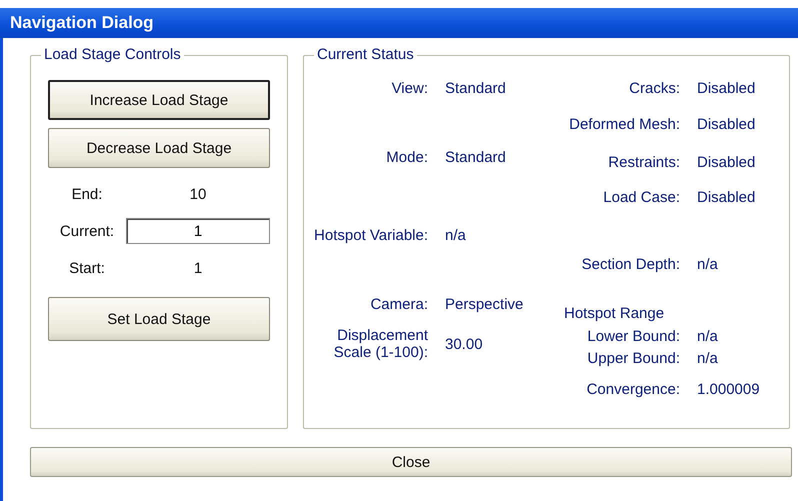  Describe the element at coordinates (654, 88) in the screenshot. I see `status-label: Cracks:` at that location.